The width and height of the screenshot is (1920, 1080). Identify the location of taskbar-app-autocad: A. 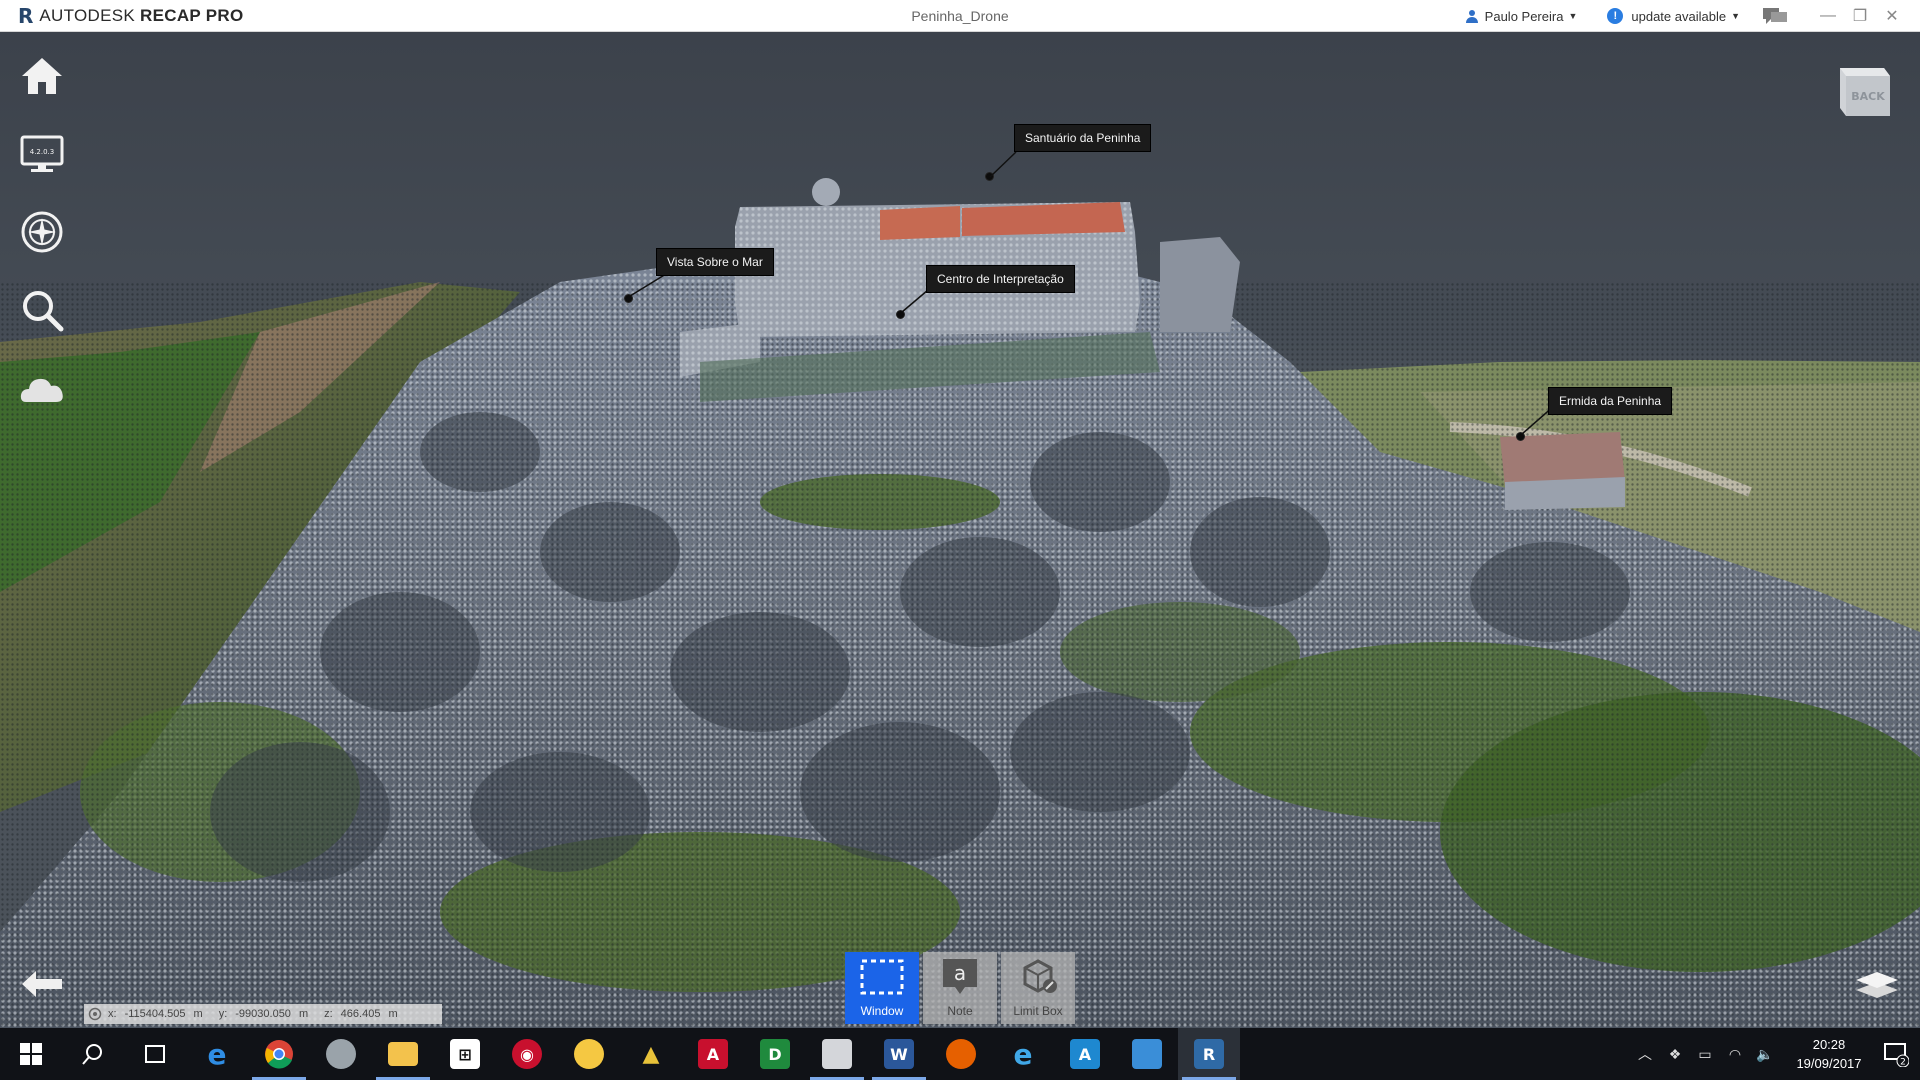
(713, 1054).